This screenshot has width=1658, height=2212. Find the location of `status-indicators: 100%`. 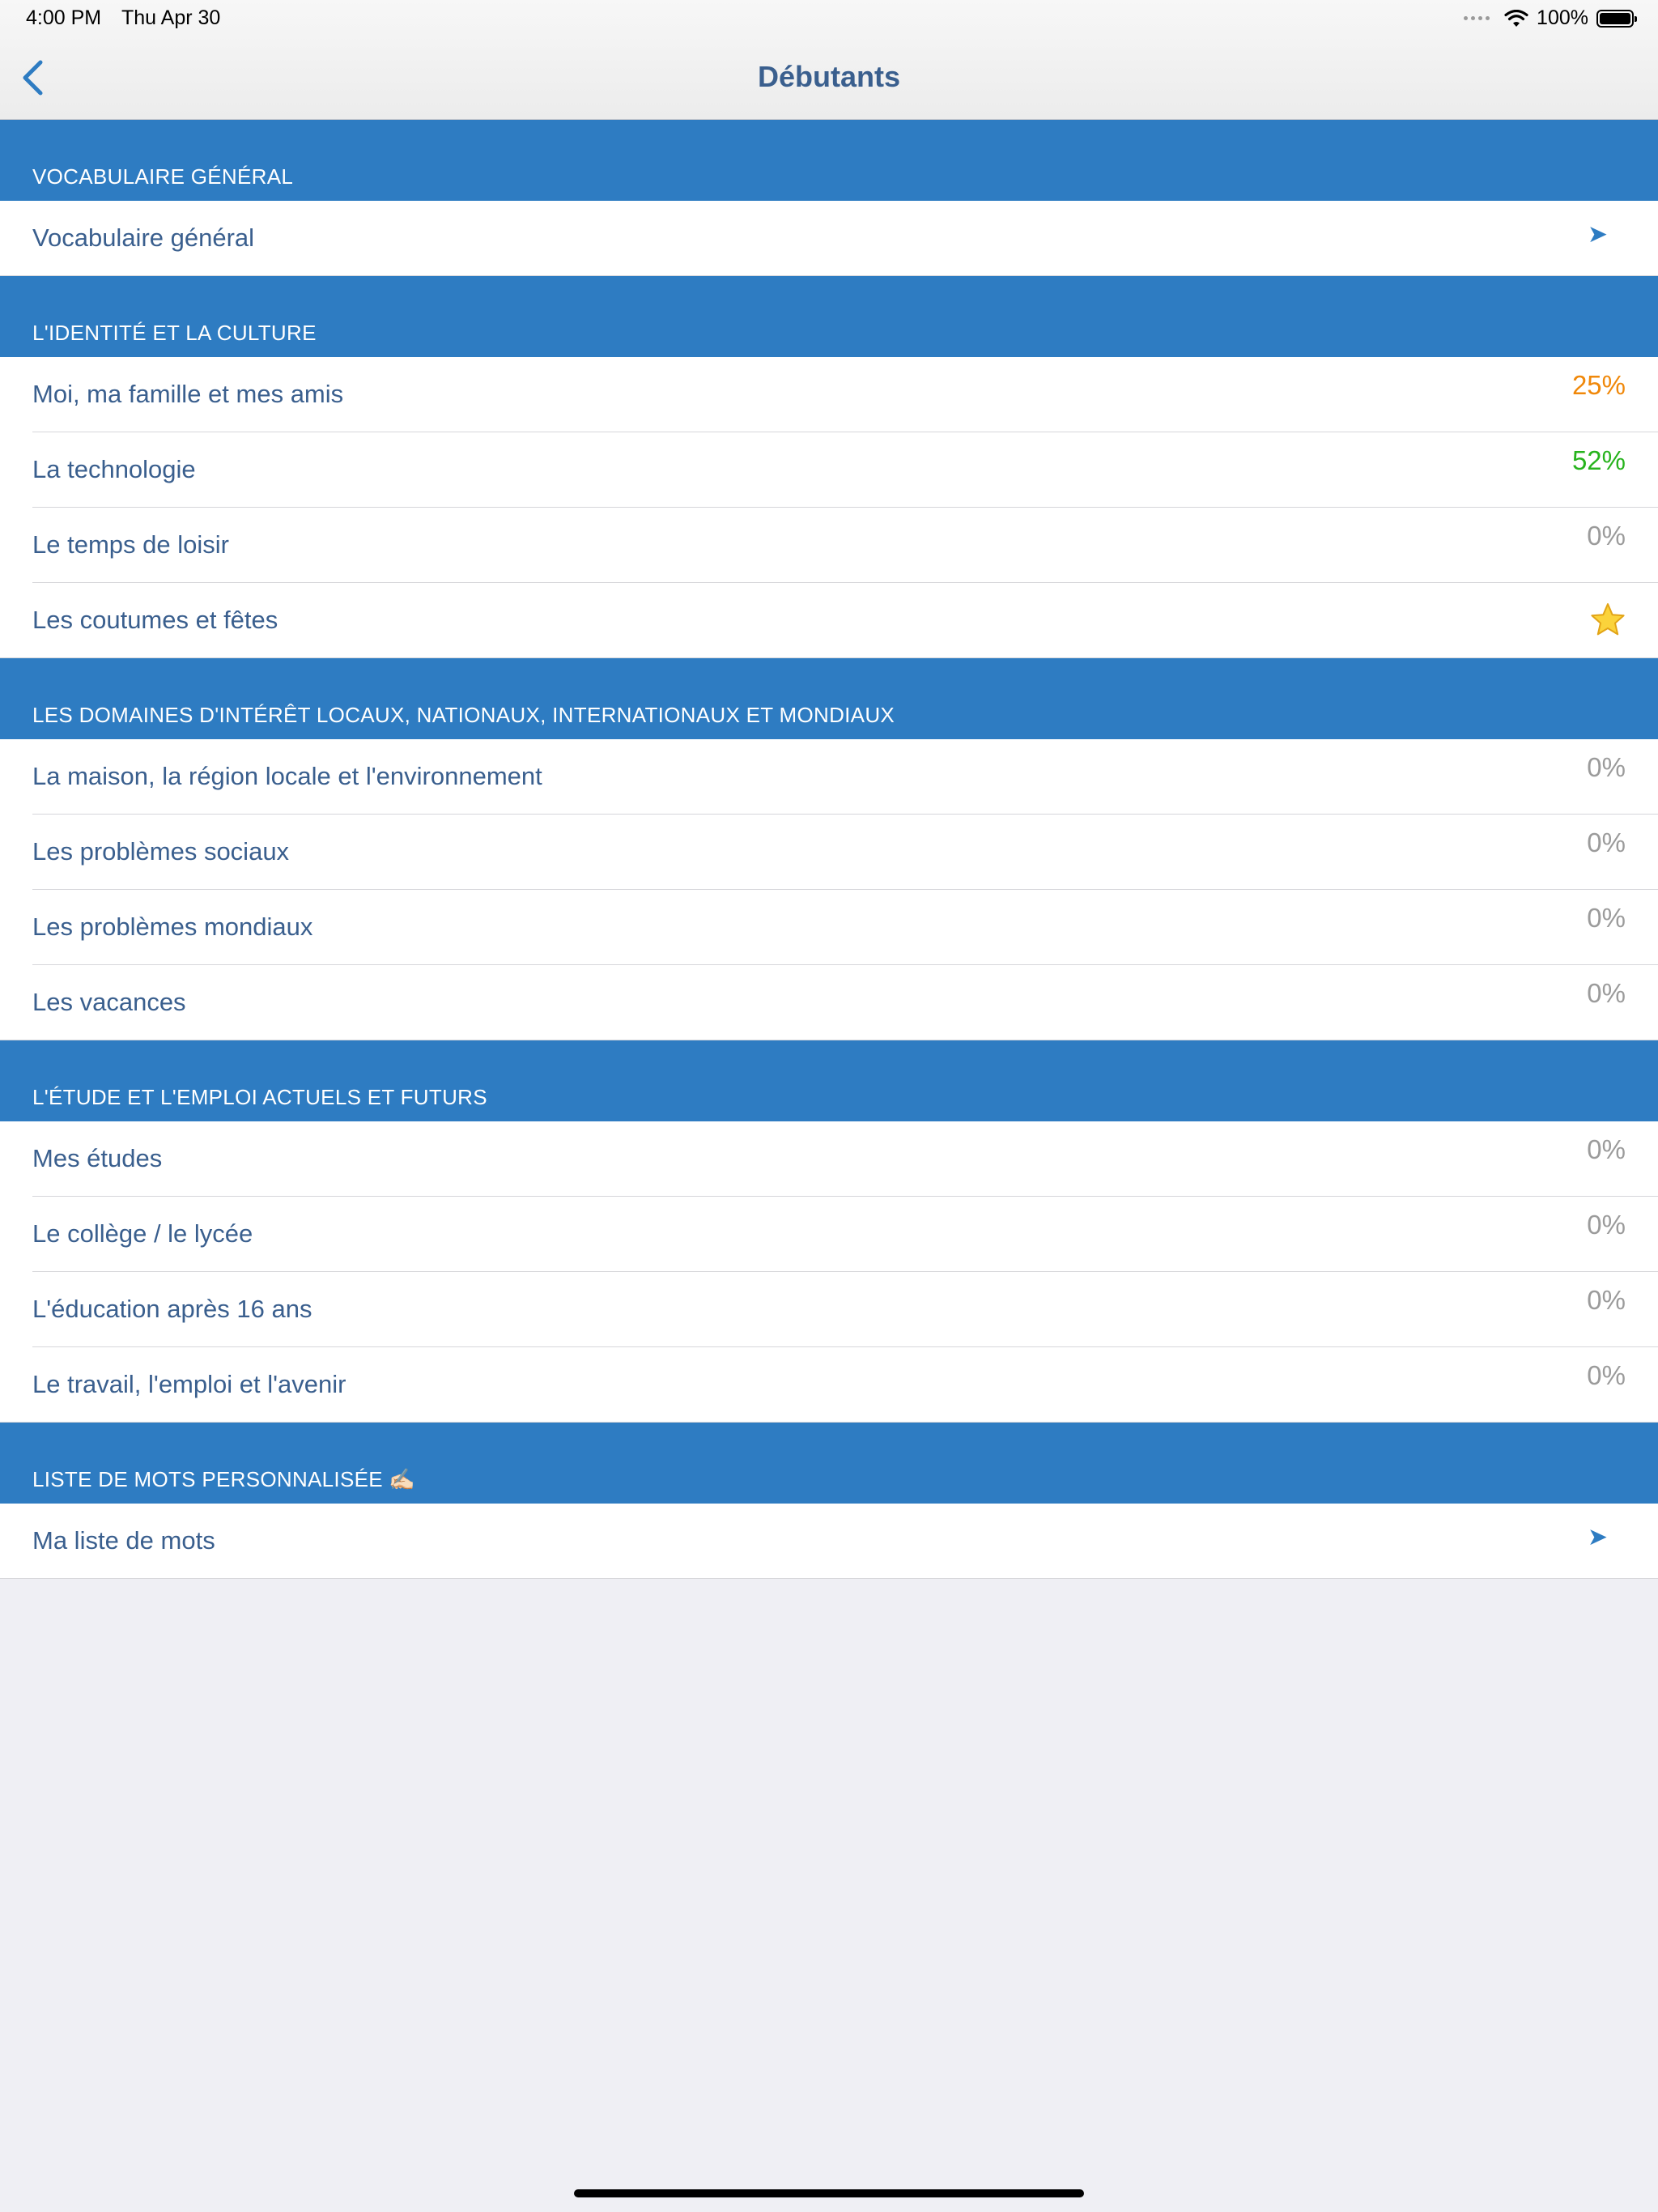

status-indicators: 100% is located at coordinates (1550, 18).